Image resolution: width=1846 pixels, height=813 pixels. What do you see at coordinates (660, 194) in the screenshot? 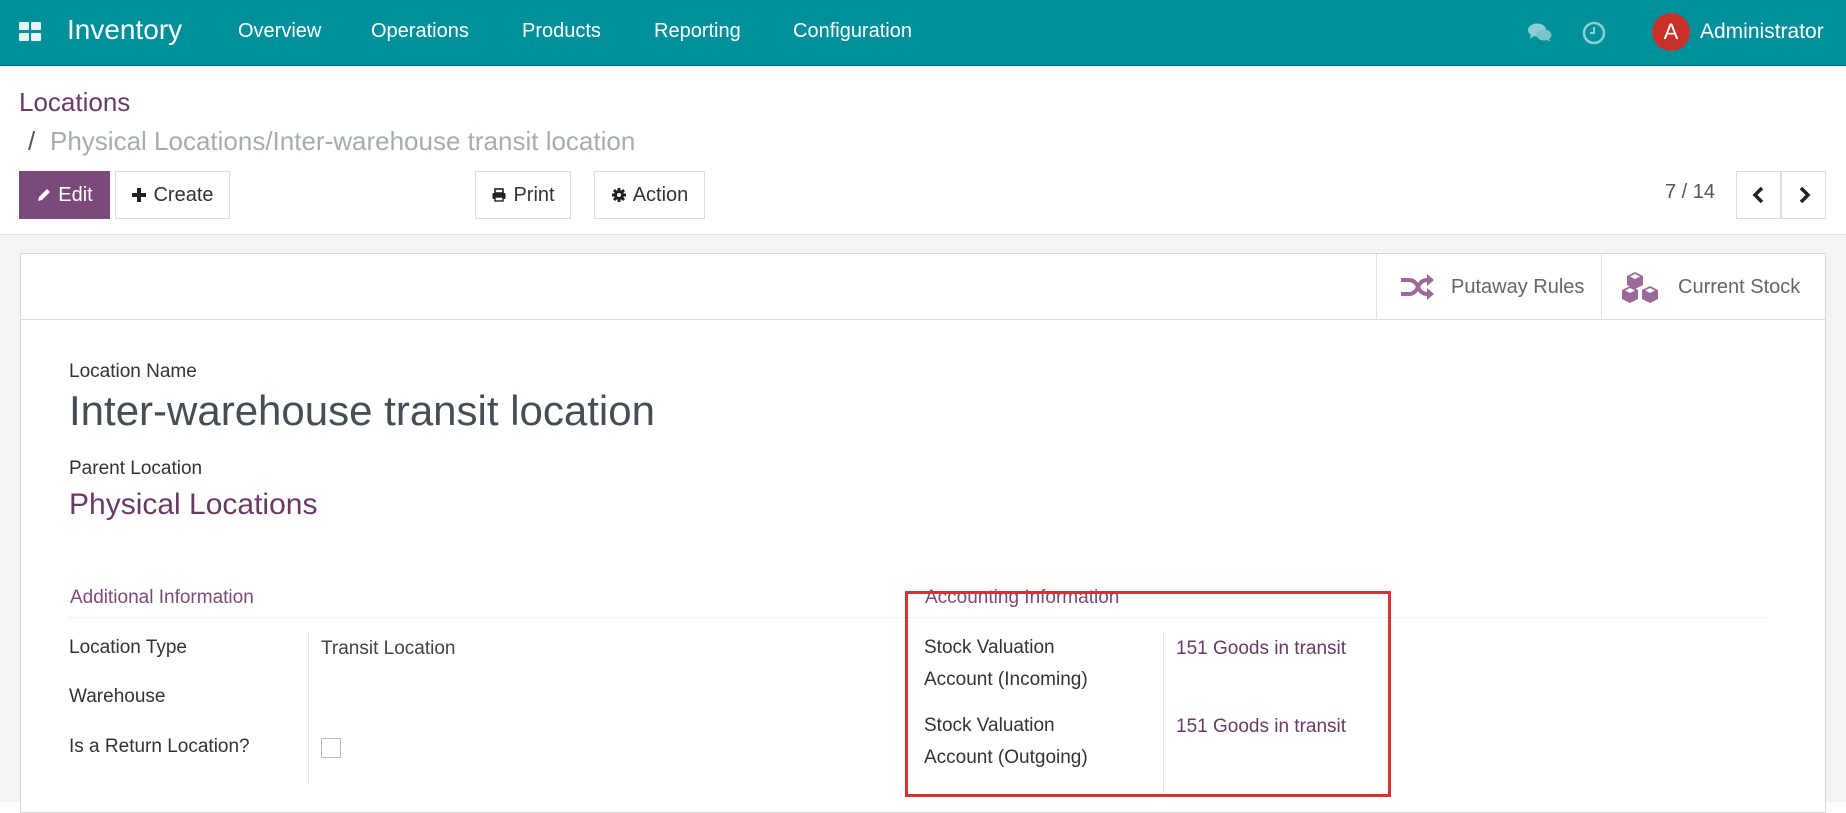
I see `action-label: Action` at bounding box center [660, 194].